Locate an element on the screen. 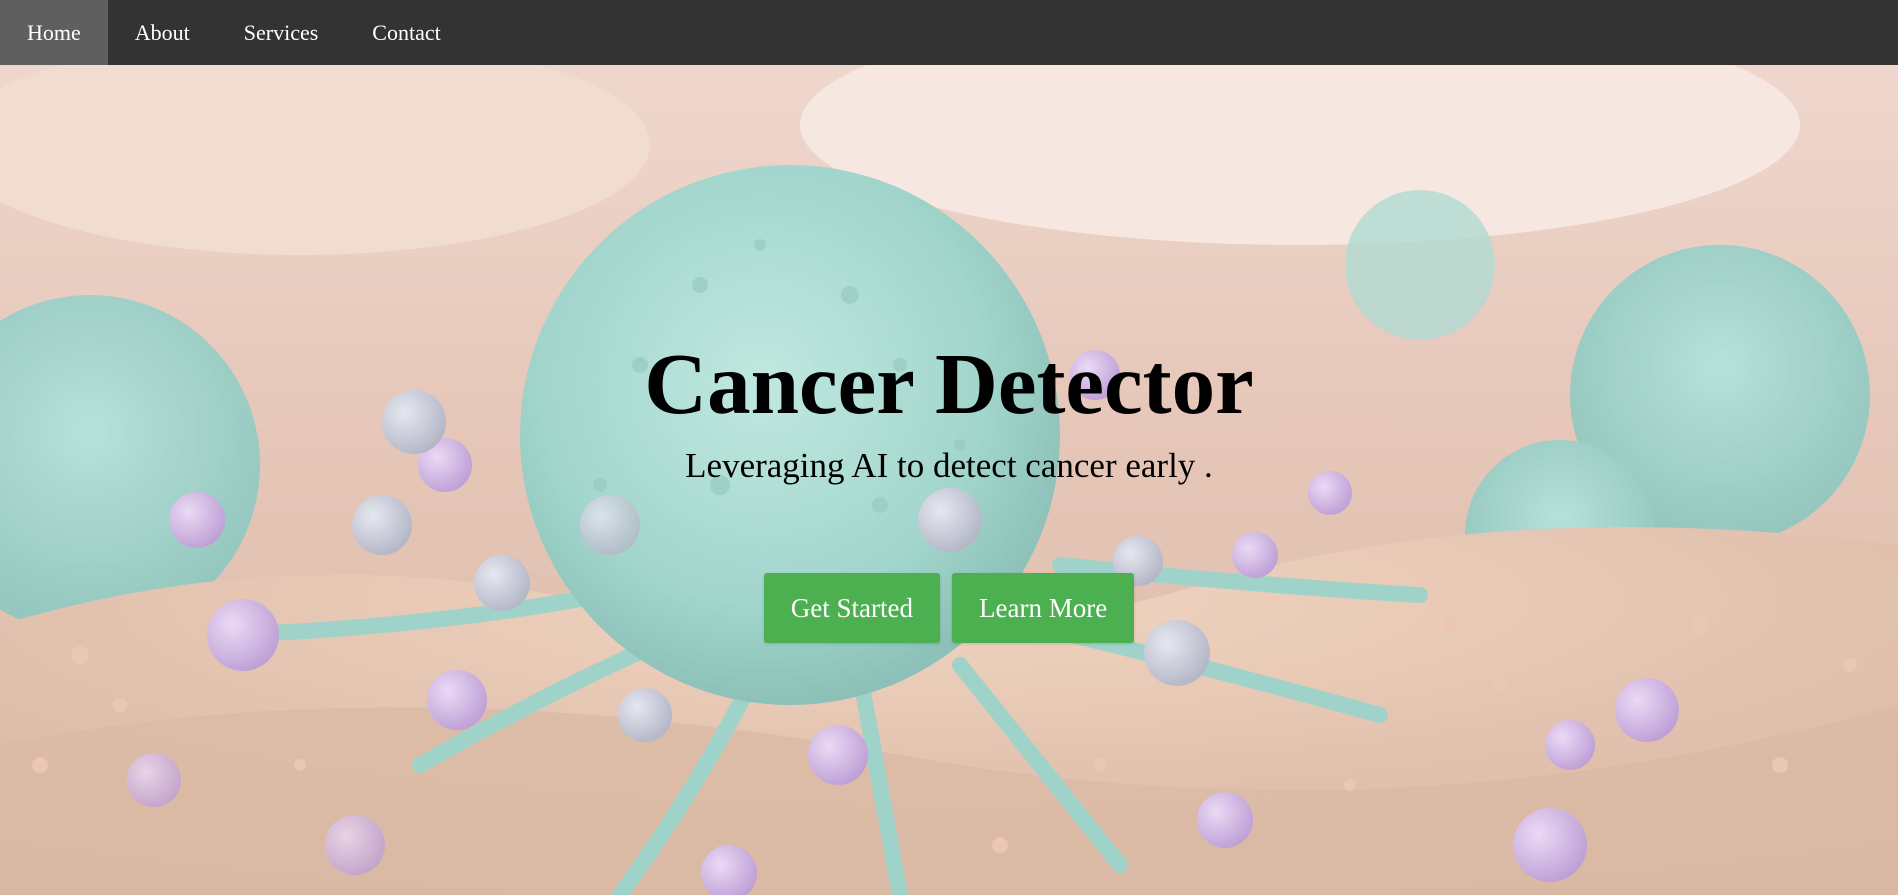 The image size is (1898, 895). top-navbar: Home About Services Contact is located at coordinates (949, 33).